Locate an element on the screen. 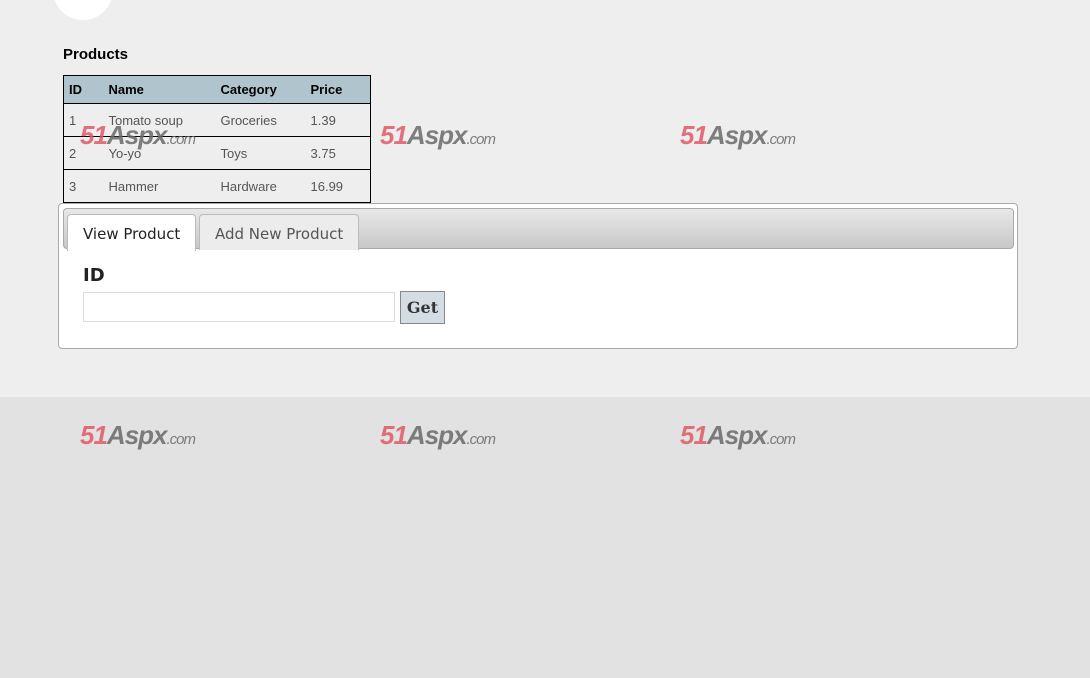  products-heading: Products is located at coordinates (96, 54).